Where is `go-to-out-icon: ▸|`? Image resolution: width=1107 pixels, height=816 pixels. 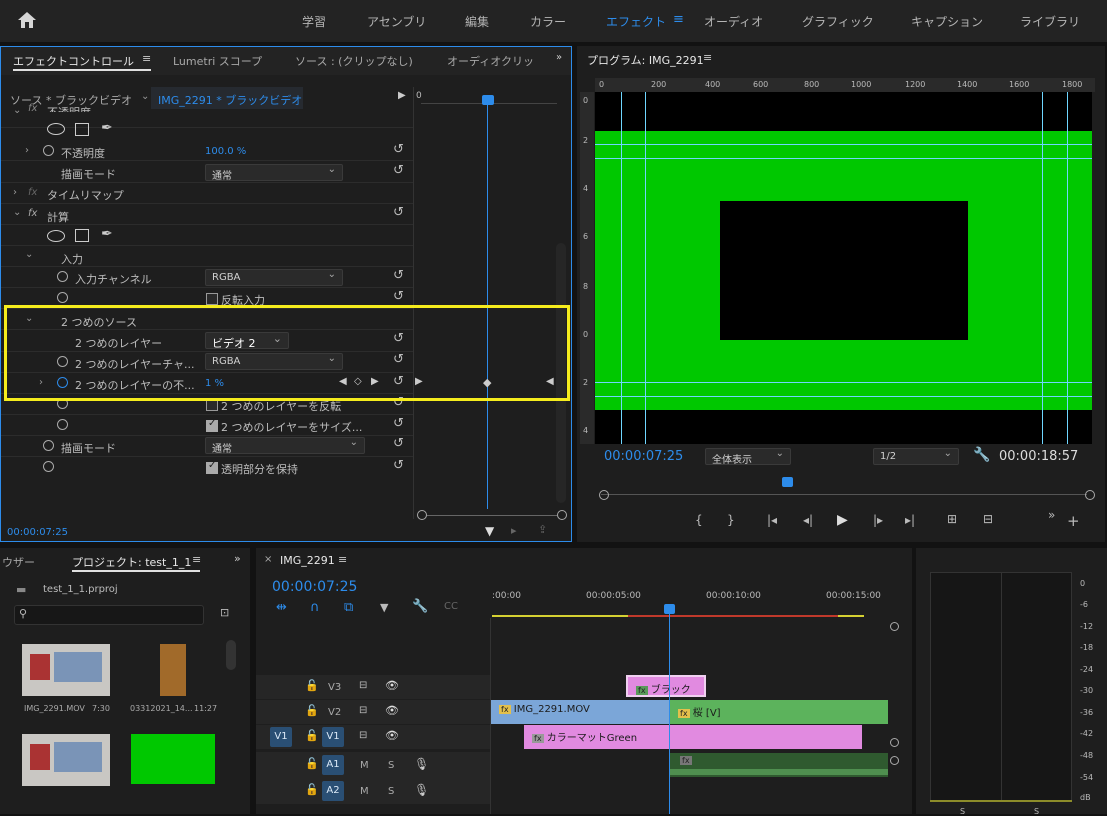 go-to-out-icon: ▸| is located at coordinates (910, 520).